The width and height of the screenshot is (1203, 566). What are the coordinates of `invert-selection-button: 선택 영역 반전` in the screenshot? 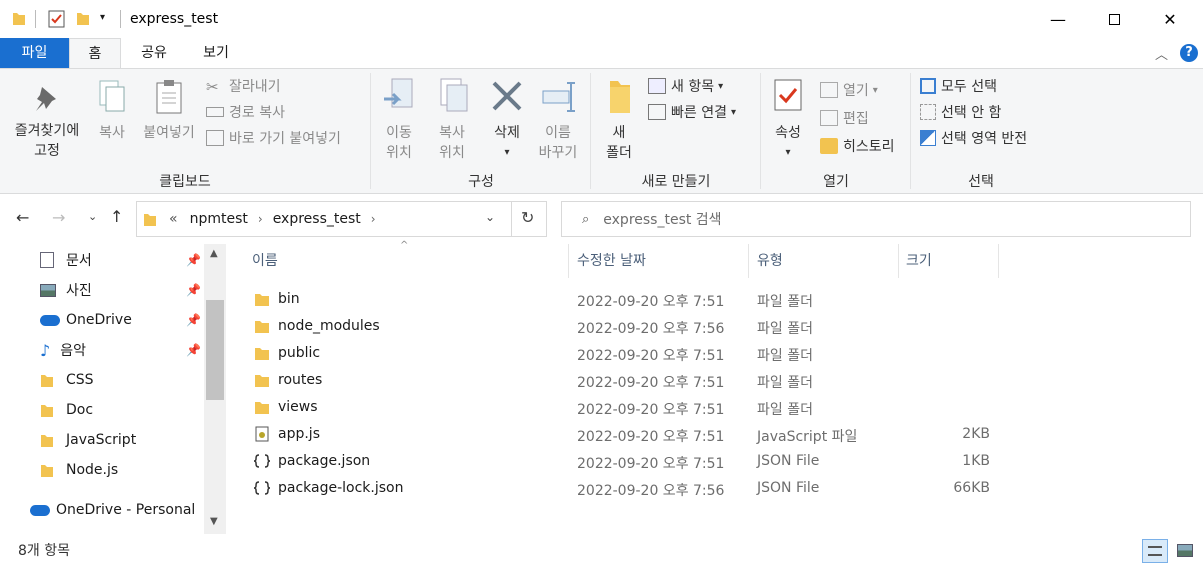 It's located at (973, 138).